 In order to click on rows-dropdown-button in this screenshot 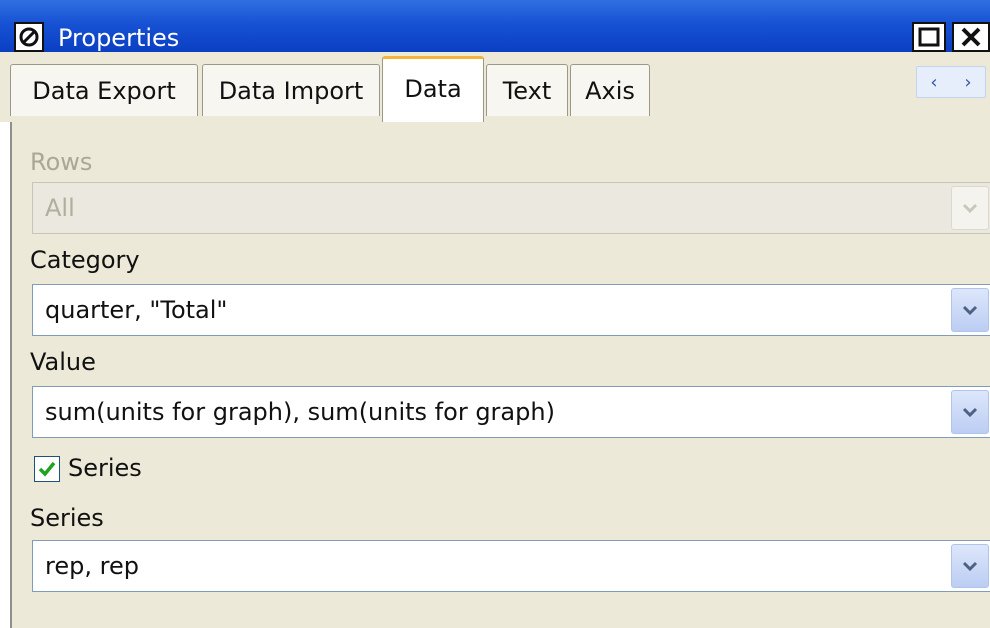, I will do `click(970, 208)`.